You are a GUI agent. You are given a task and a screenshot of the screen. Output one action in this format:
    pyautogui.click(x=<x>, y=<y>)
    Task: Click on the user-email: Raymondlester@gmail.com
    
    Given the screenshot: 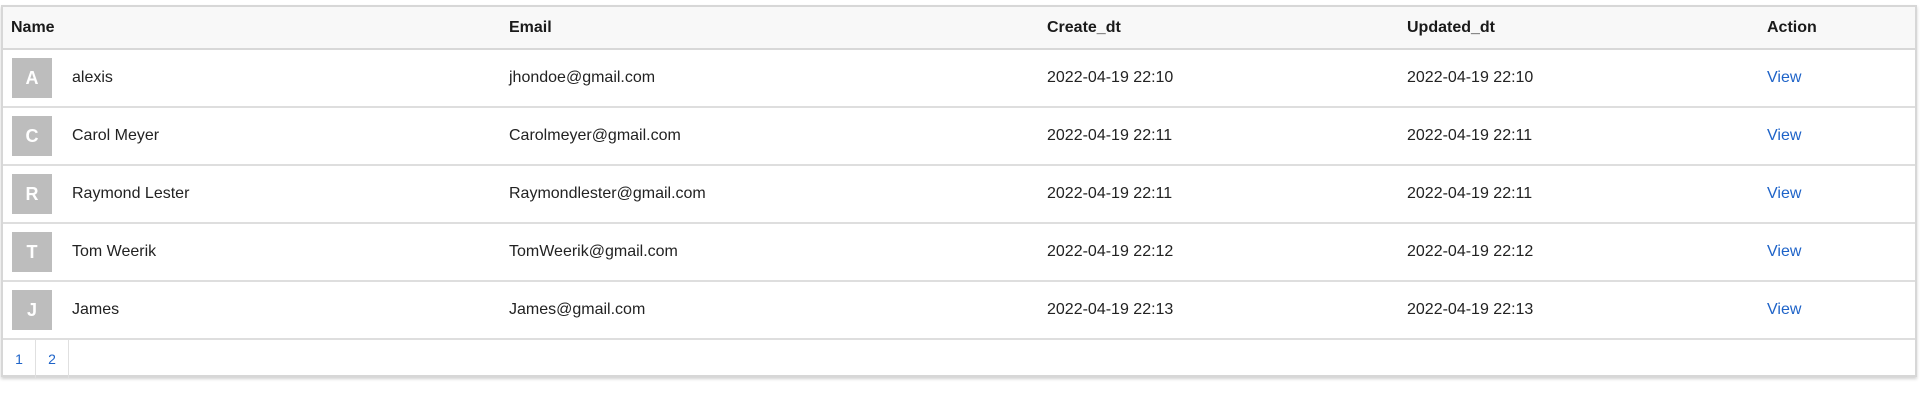 What is the action you would take?
    pyautogui.click(x=778, y=194)
    